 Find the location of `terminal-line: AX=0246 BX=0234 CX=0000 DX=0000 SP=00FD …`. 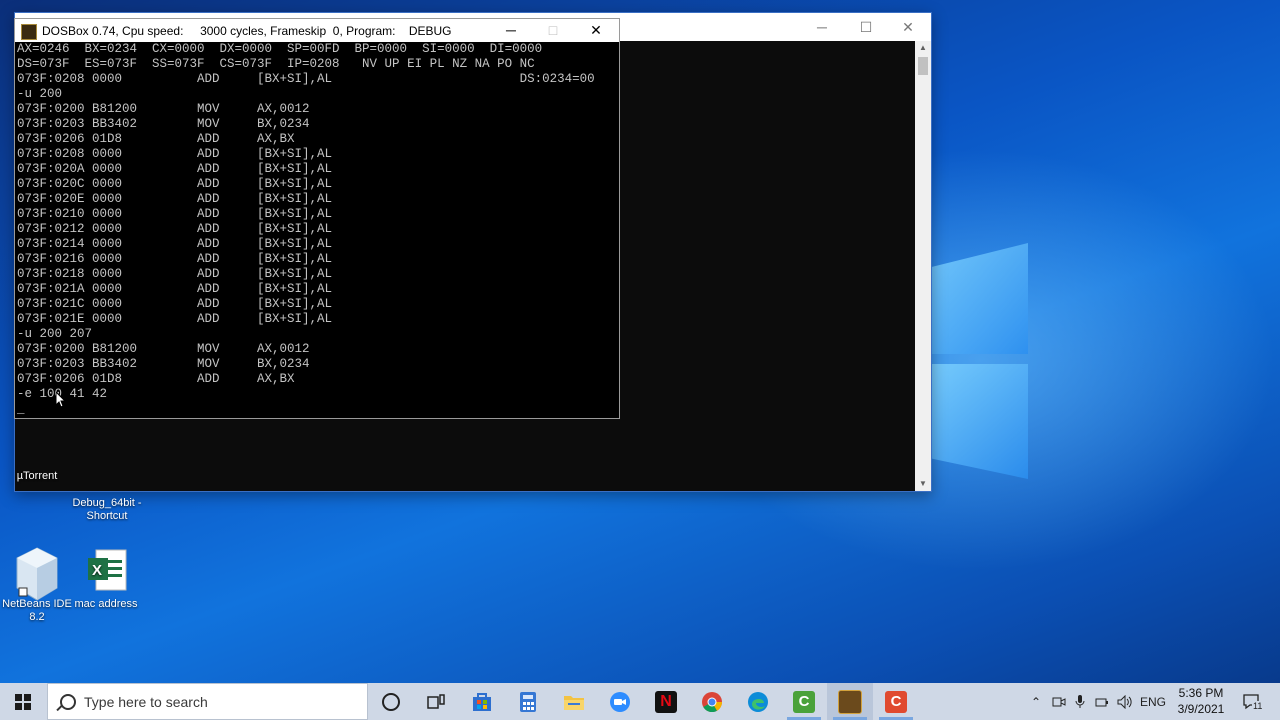

terminal-line: AX=0246 BX=0234 CX=0000 DX=0000 SP=00FD … is located at coordinates (280, 49).